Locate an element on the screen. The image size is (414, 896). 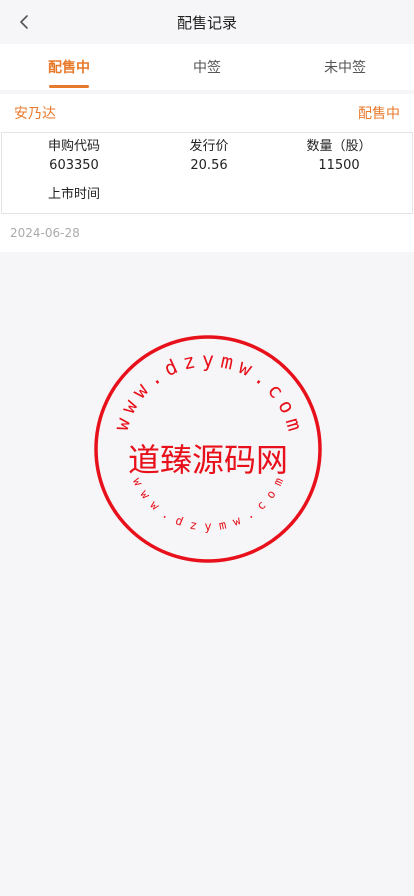
tab-bar: 配售中 中签 未中签 is located at coordinates (207, 67).